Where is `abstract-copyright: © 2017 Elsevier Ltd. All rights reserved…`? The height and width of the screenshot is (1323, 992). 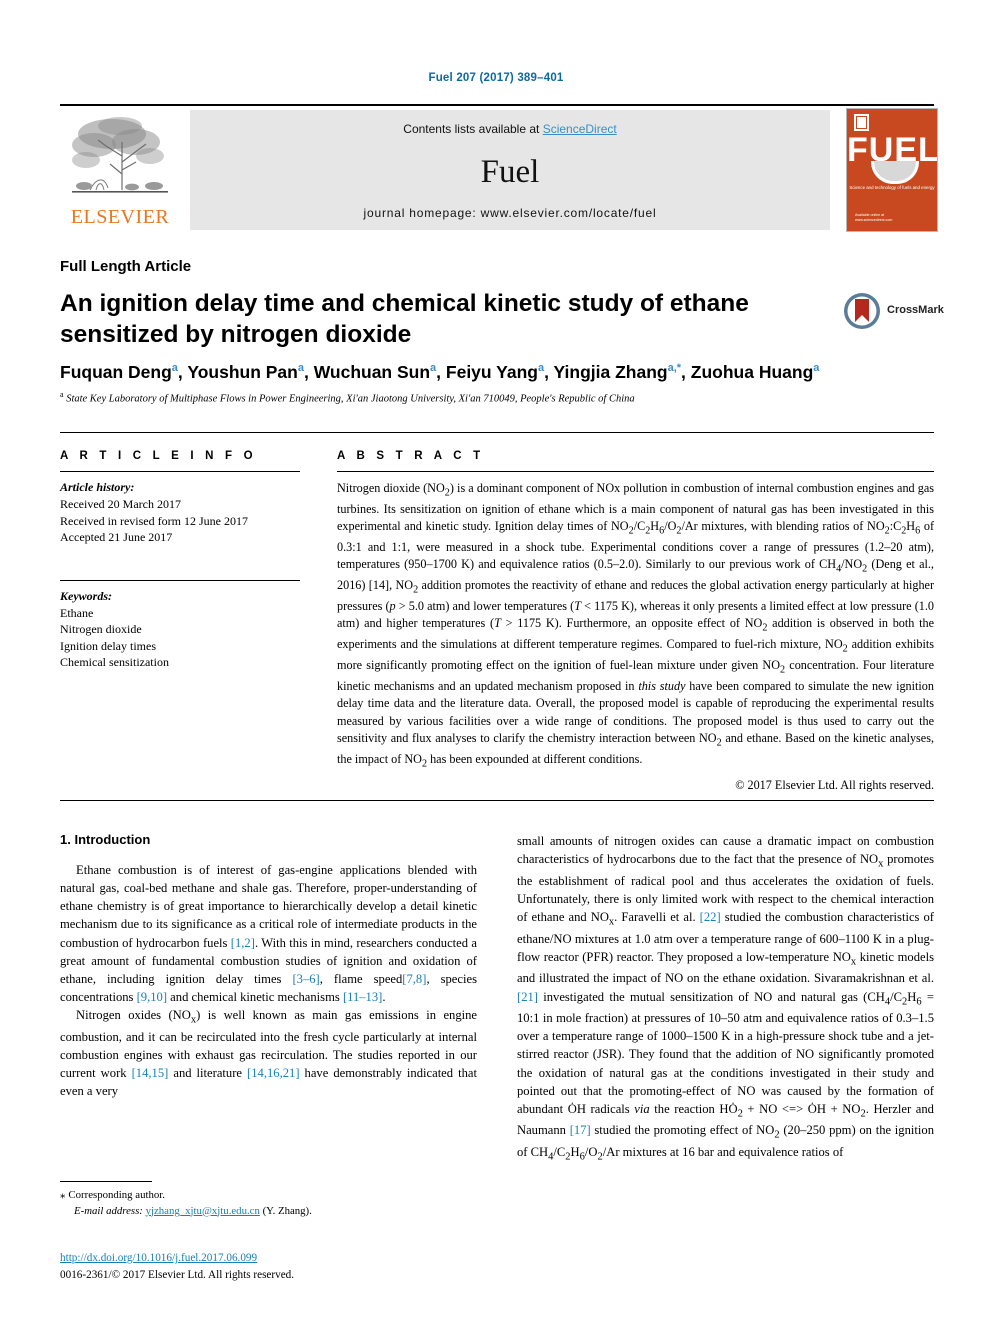
abstract-copyright: © 2017 Elsevier Ltd. All rights reserved… is located at coordinates (834, 784).